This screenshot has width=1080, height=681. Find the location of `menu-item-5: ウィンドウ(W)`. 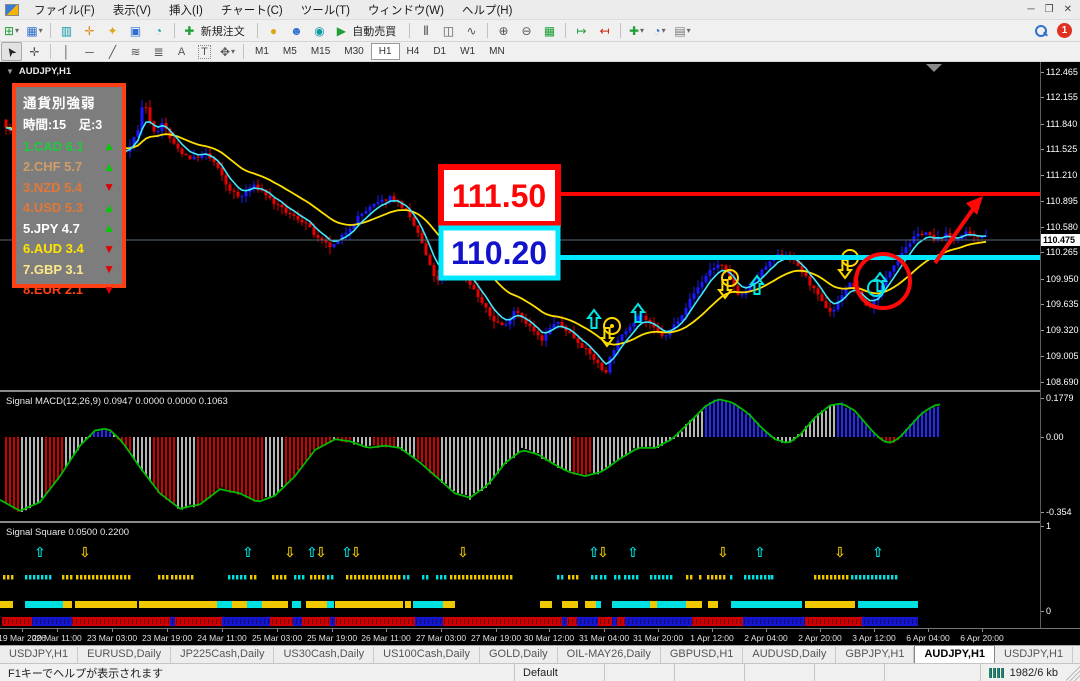

menu-item-5: ウィンドウ(W) is located at coordinates (406, 10).